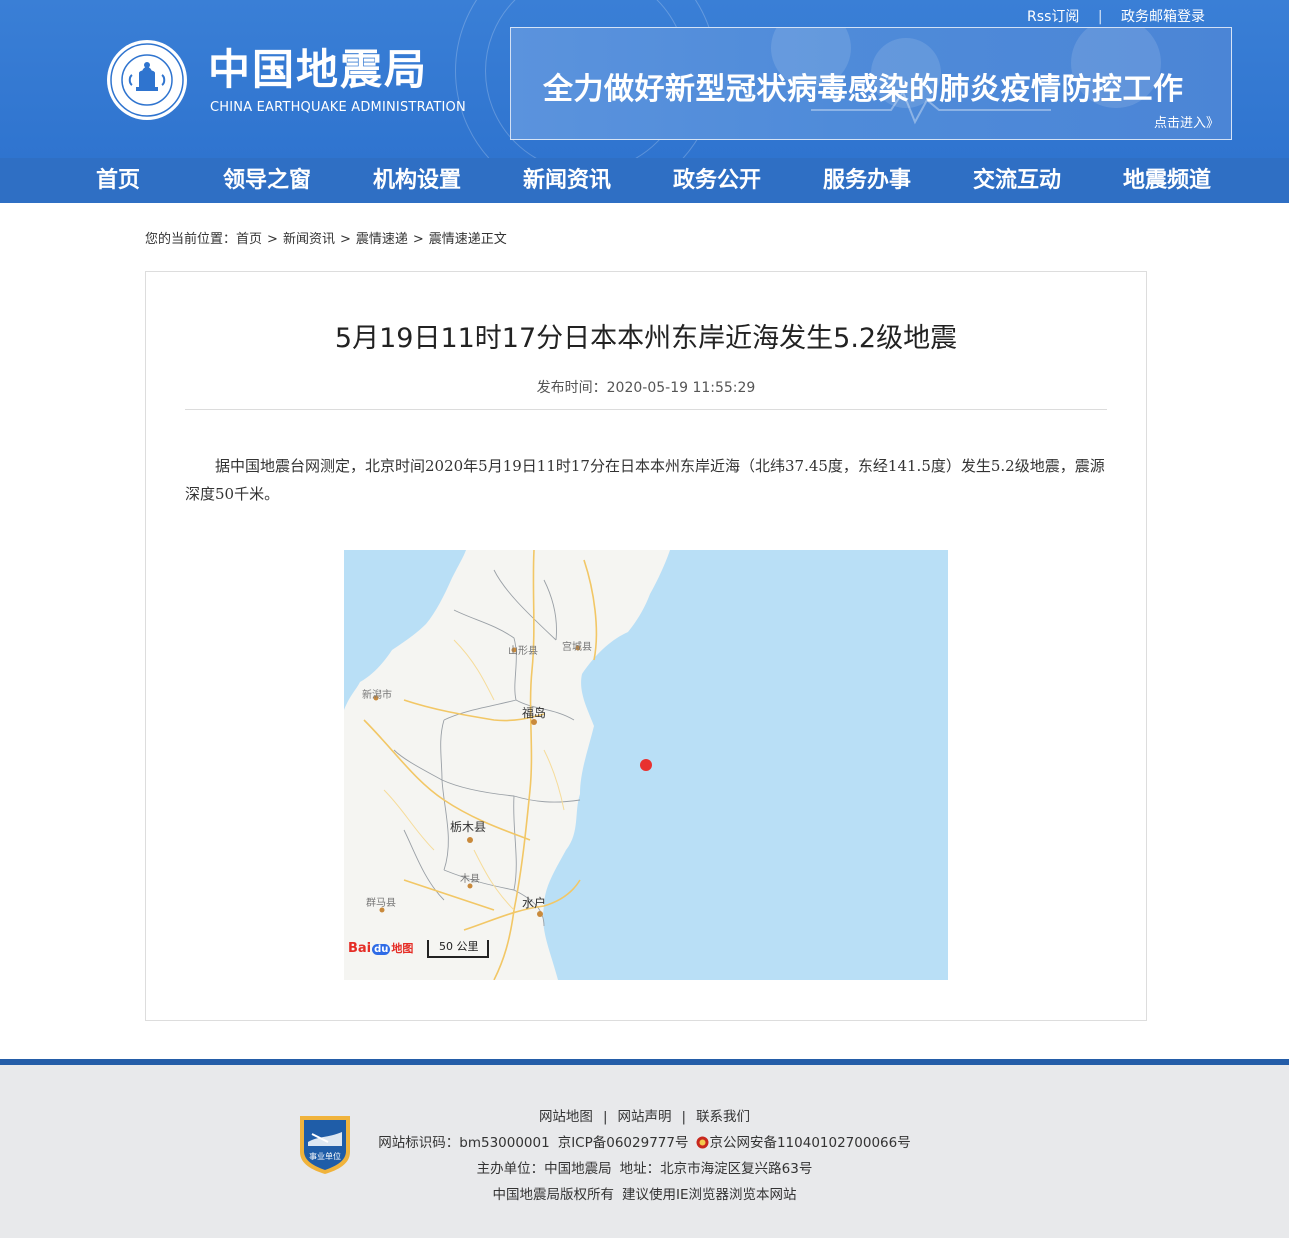  I want to click on map-label-mito: 水户, so click(534, 903).